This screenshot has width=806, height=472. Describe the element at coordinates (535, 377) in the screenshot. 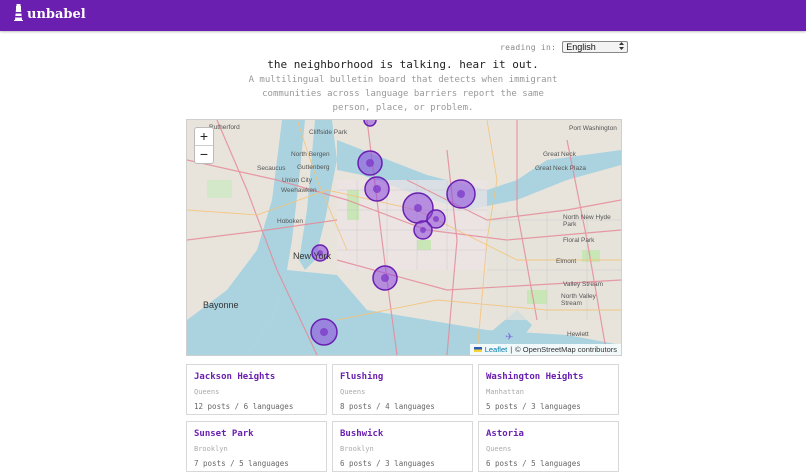

I see `neighborhood-name: Washington Heights` at that location.